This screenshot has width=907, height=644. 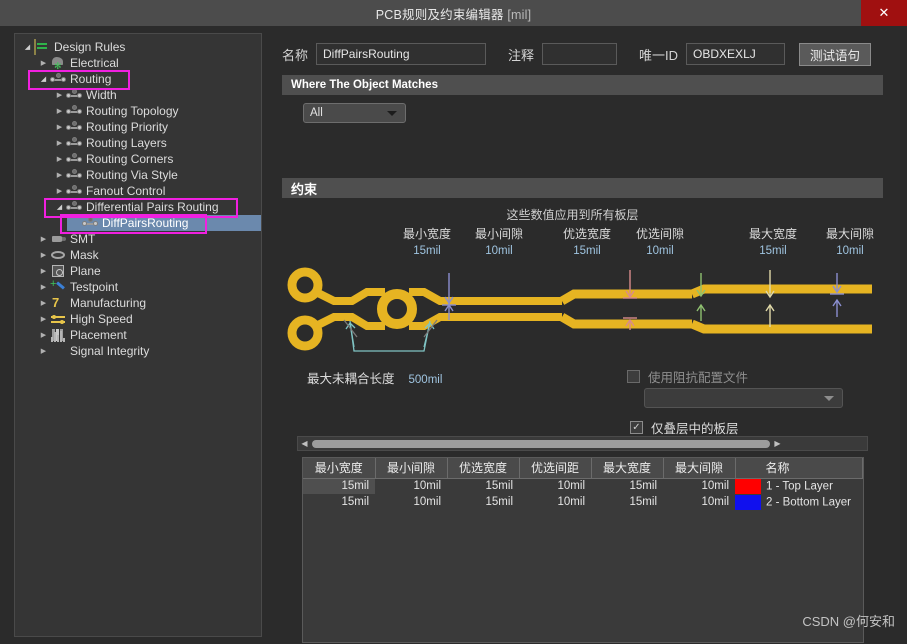 I want to click on horizontal-scrollbar: ◀ ▶, so click(x=582, y=443).